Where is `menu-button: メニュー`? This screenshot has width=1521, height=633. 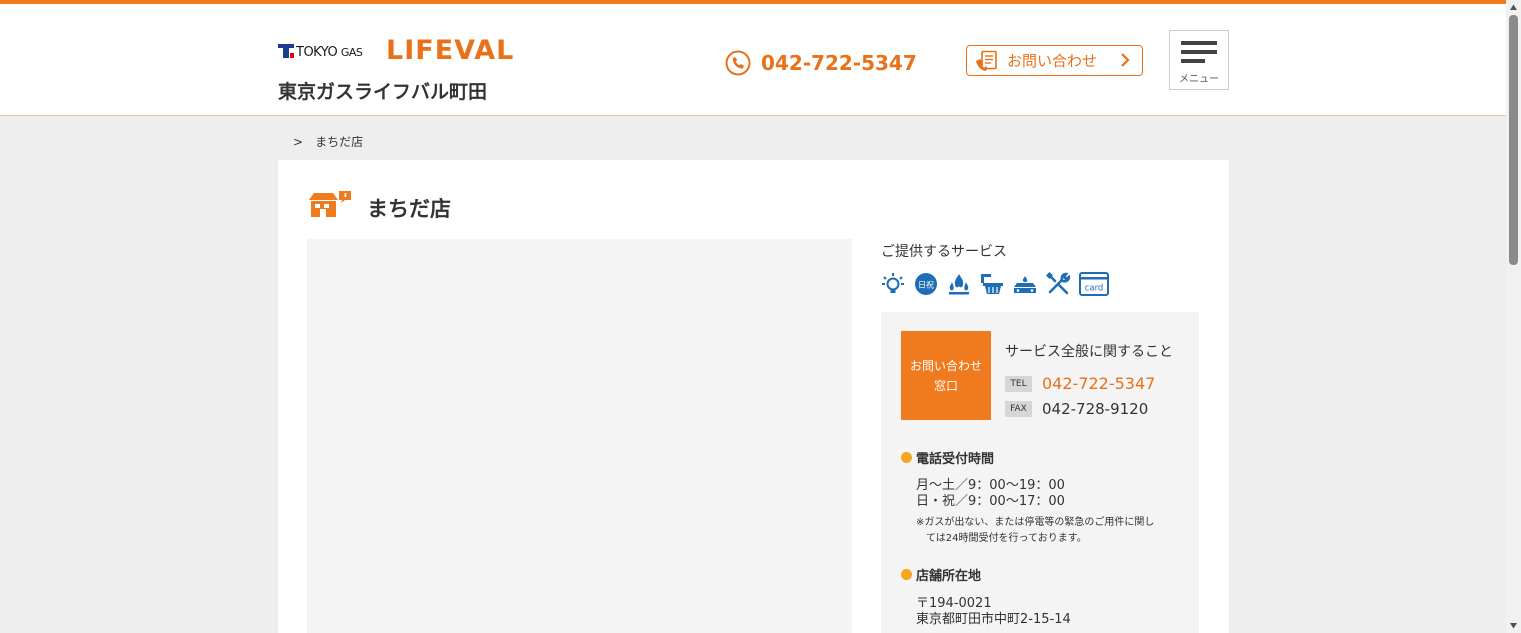 menu-button: メニュー is located at coordinates (1199, 60).